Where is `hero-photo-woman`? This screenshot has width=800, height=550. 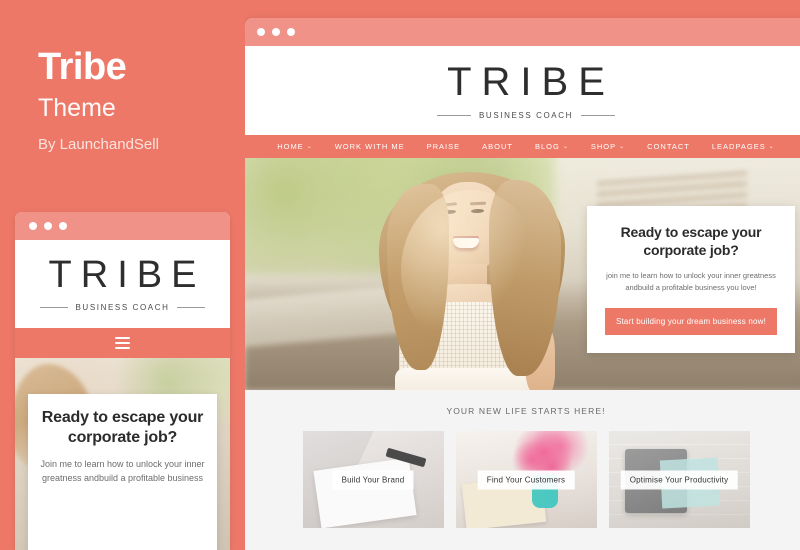 hero-photo-woman is located at coordinates (473, 276).